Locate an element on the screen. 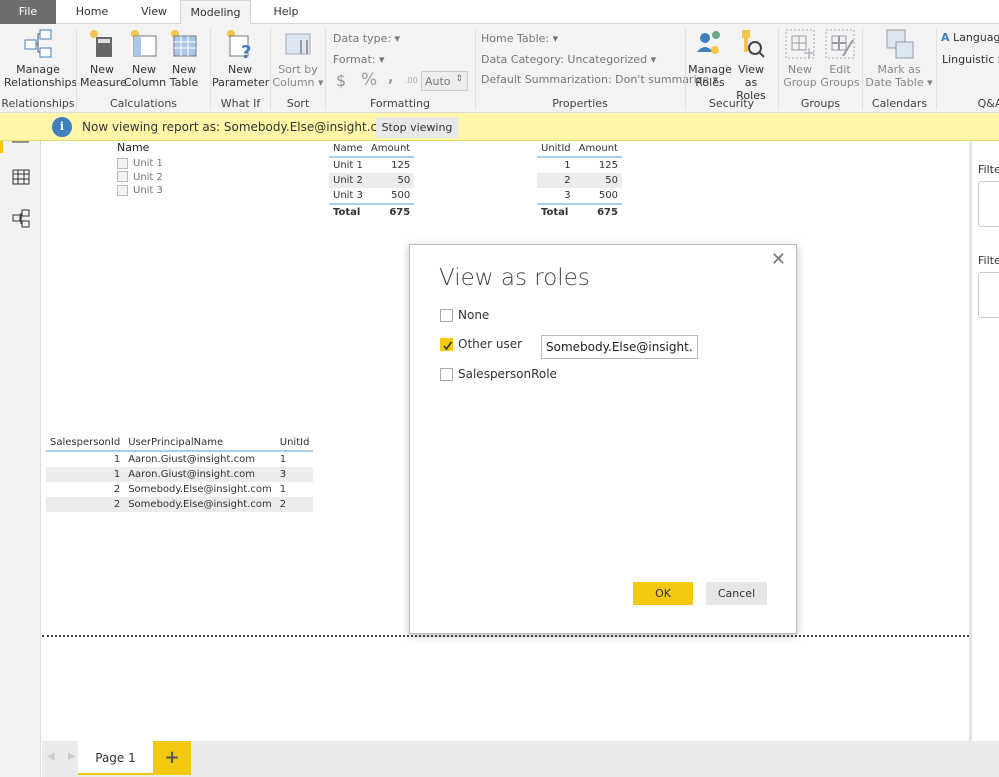 The height and width of the screenshot is (777, 999). table-cell: Somebody.Else@insight.com is located at coordinates (200, 489).